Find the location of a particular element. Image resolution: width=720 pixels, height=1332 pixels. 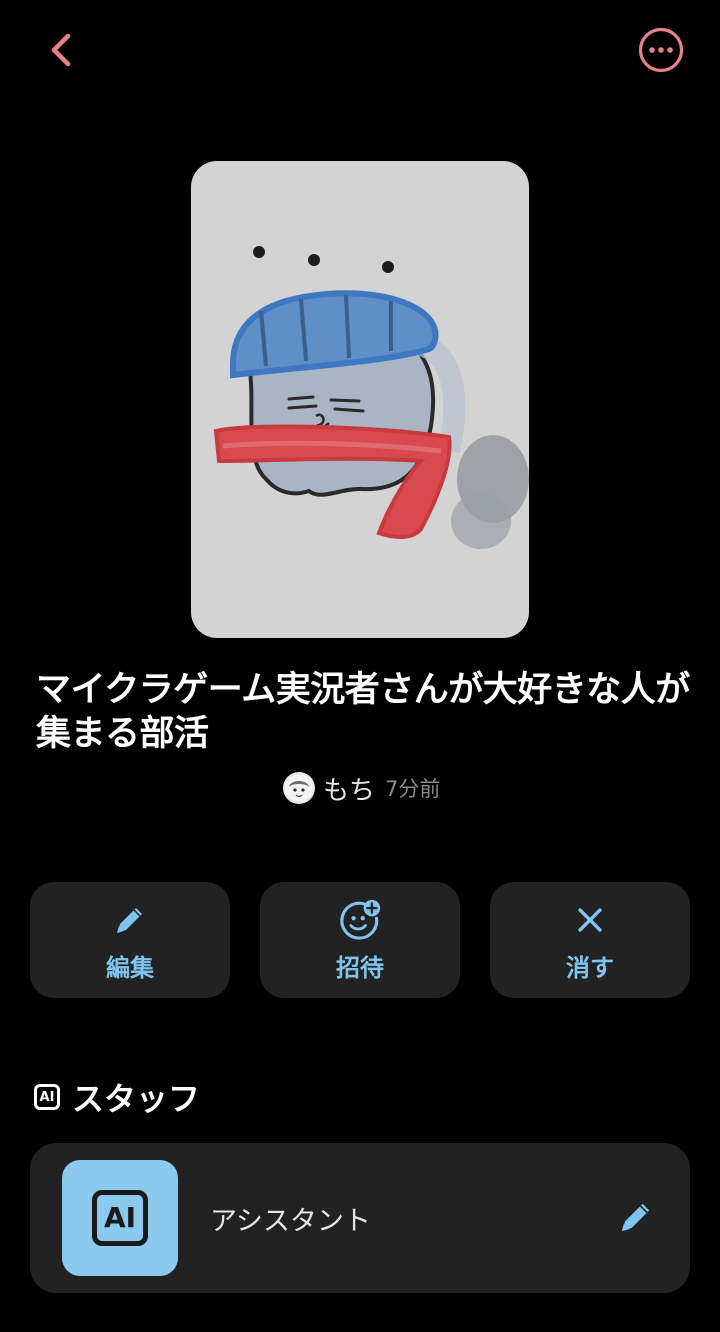

edit-staff-button is located at coordinates (636, 1217).